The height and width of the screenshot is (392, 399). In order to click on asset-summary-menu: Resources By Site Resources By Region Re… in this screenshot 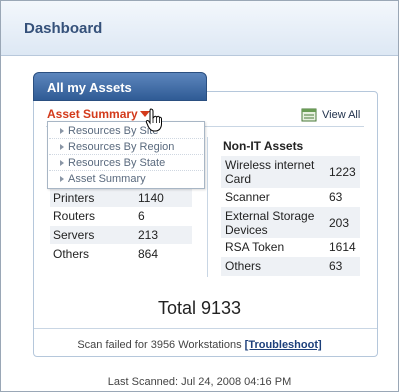, I will do `click(126, 155)`.